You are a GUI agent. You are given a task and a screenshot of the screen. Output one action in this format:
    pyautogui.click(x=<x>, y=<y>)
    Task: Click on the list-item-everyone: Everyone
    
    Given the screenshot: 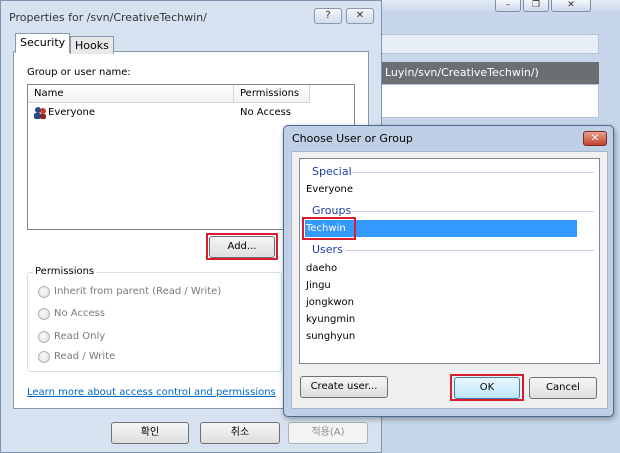 What is the action you would take?
    pyautogui.click(x=329, y=189)
    